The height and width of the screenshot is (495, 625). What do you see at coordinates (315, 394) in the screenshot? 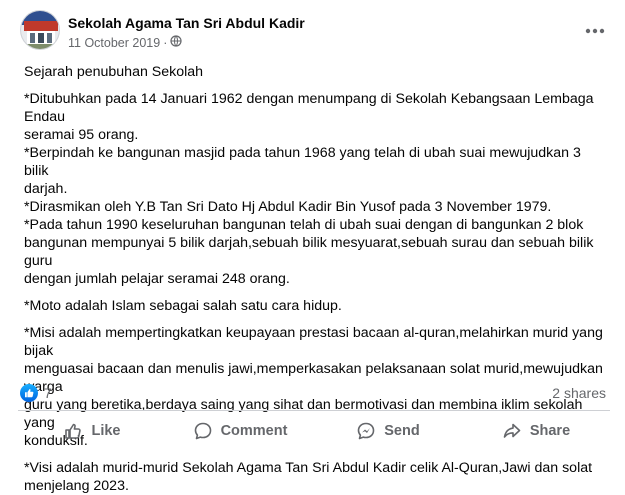
I see `post-stats: 7 2 shares` at bounding box center [315, 394].